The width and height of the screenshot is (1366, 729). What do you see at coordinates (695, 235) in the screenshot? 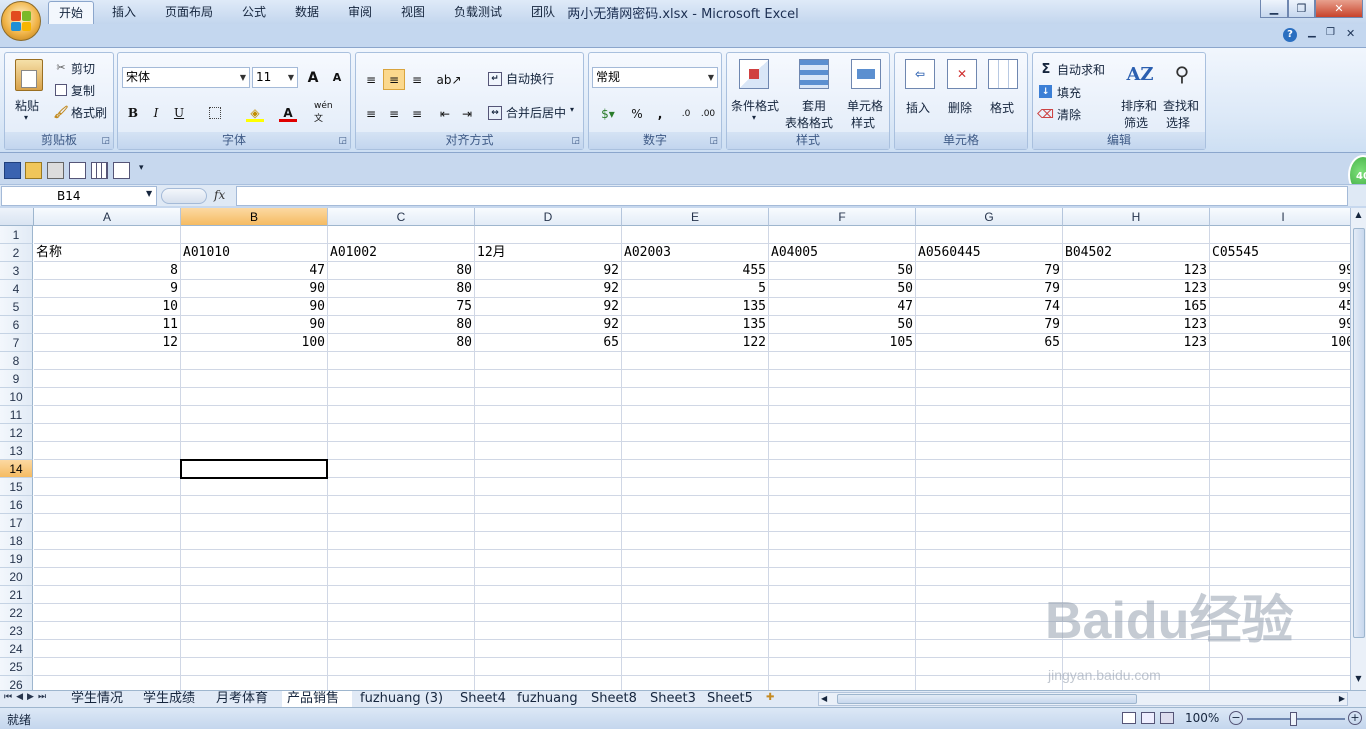
I see `cell-e1` at bounding box center [695, 235].